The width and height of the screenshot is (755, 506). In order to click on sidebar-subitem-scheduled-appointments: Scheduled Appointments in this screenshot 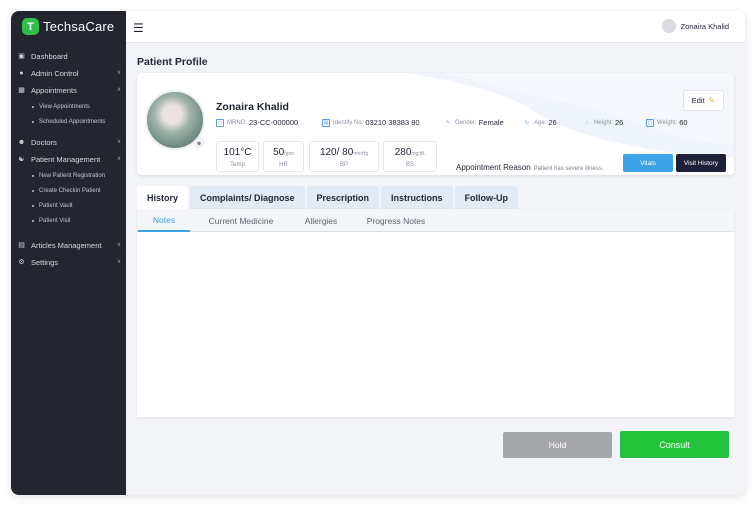, I will do `click(68, 122)`.